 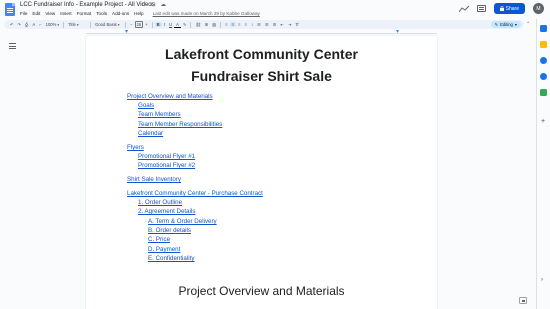 What do you see at coordinates (226, 24) in the screenshot?
I see `align-left-icon: ≡` at bounding box center [226, 24].